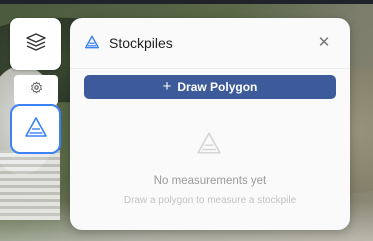  What do you see at coordinates (186, 2) in the screenshot?
I see `top-bar` at bounding box center [186, 2].